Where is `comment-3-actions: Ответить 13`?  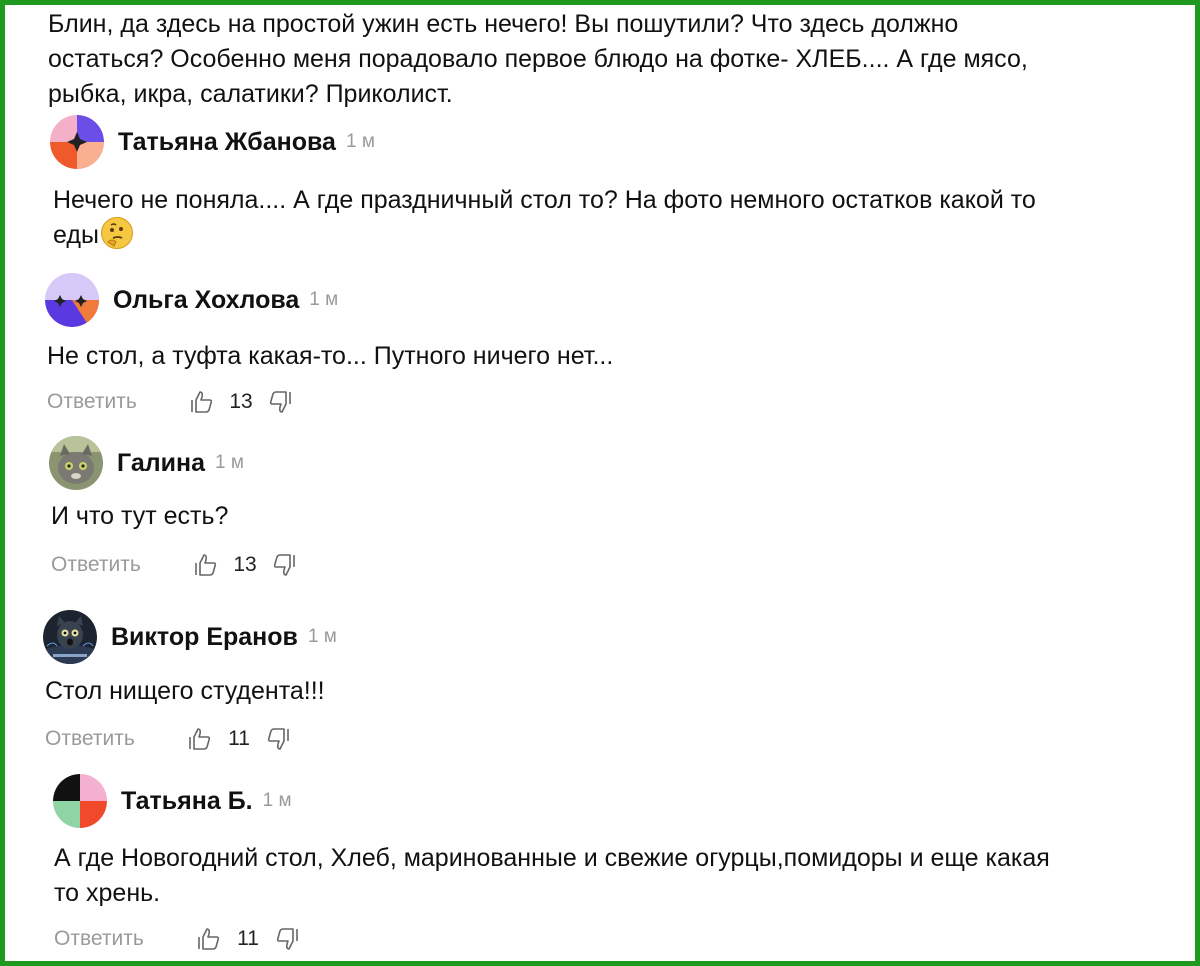 comment-3-actions: Ответить 13 is located at coordinates (174, 565).